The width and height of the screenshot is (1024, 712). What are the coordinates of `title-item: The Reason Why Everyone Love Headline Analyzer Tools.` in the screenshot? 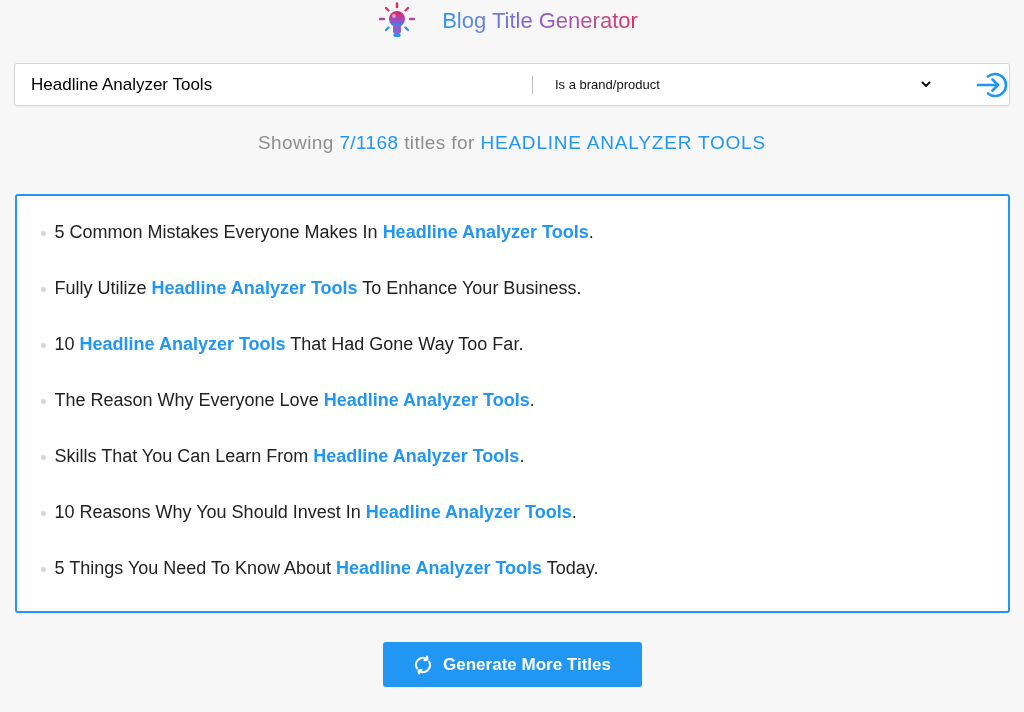 It's located at (294, 400).